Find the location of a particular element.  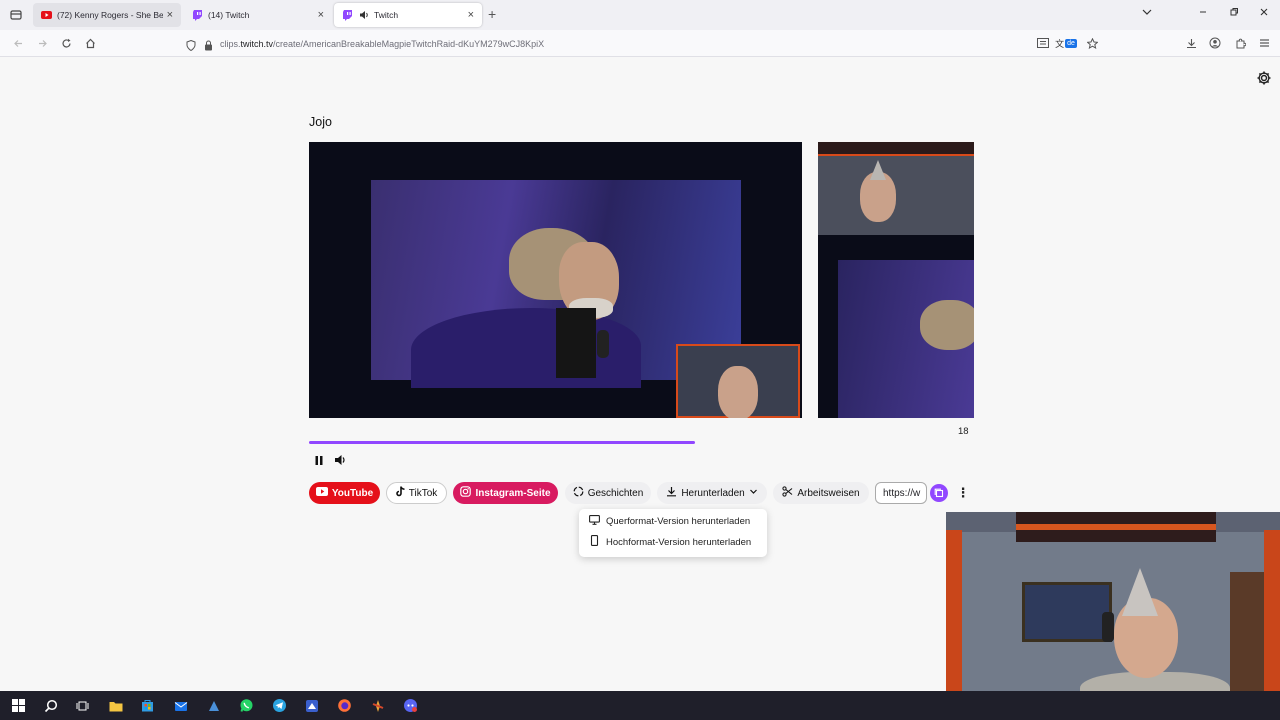

speaker-icon is located at coordinates (363, 15).